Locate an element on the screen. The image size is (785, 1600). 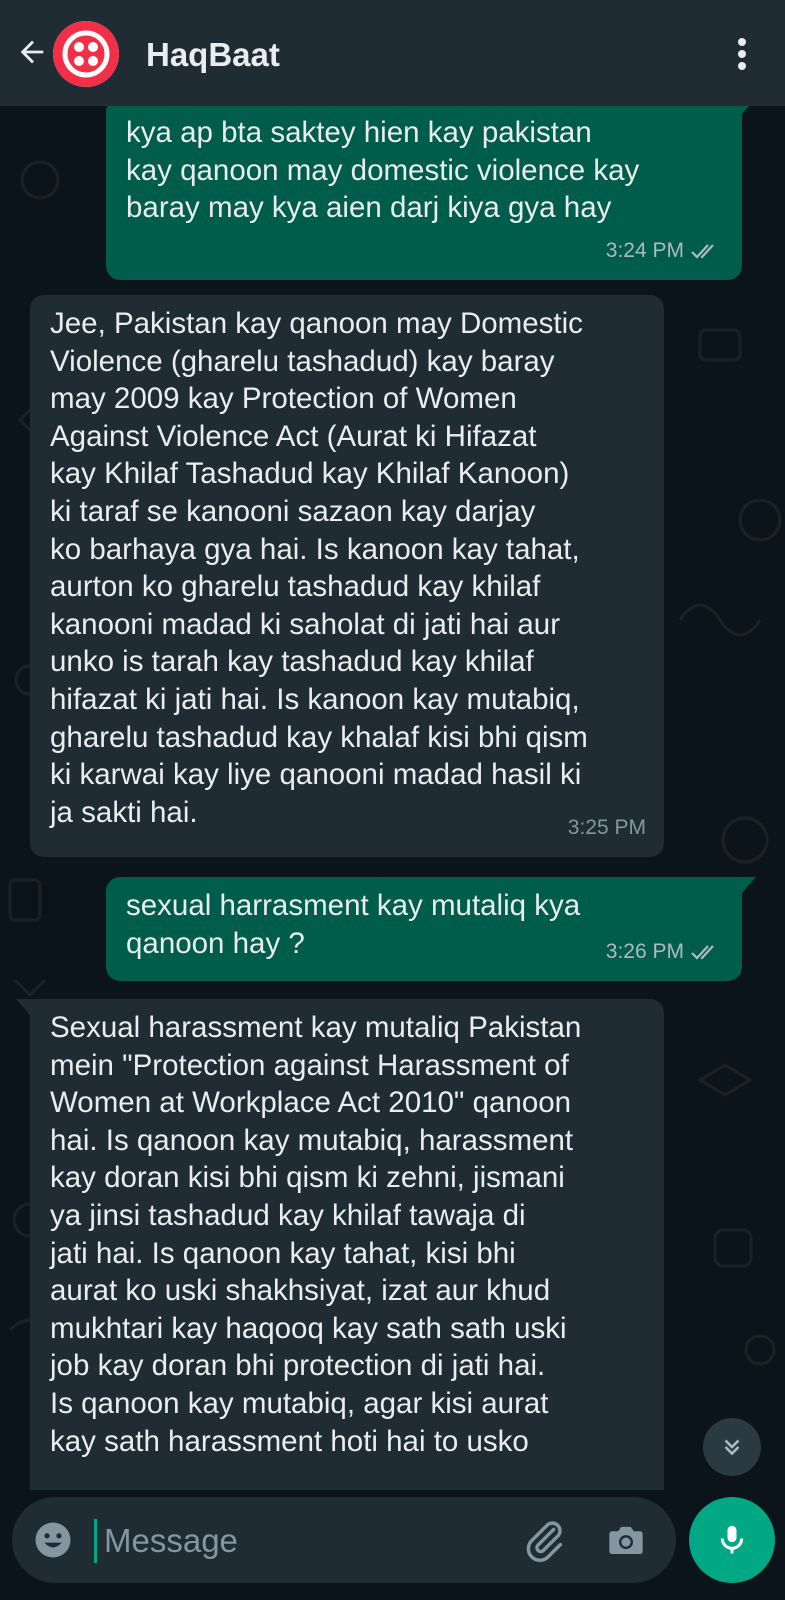
double-chevron-down-icon is located at coordinates (732, 1447).